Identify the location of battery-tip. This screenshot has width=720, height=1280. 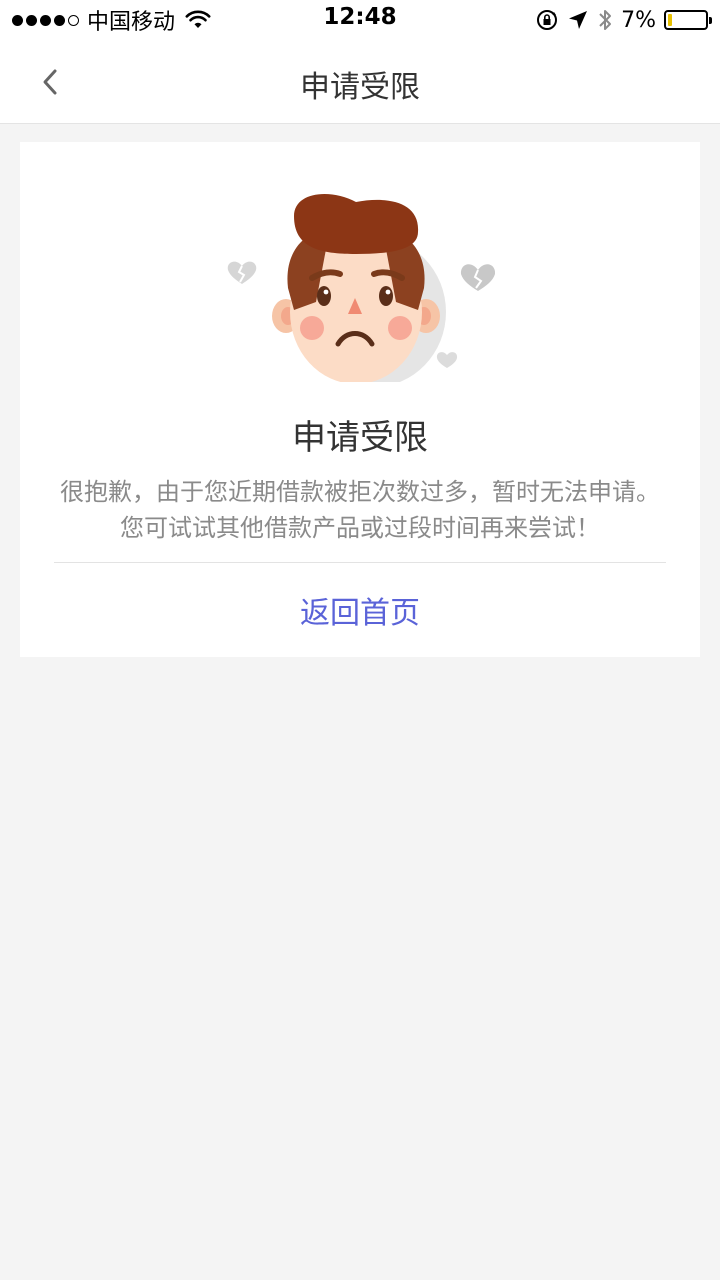
(710, 20).